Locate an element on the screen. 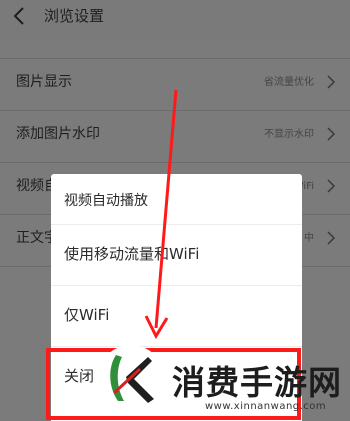 Image resolution: width=350 pixels, height=421 pixels. option-wifi-only: 仅WiFi is located at coordinates (176, 314).